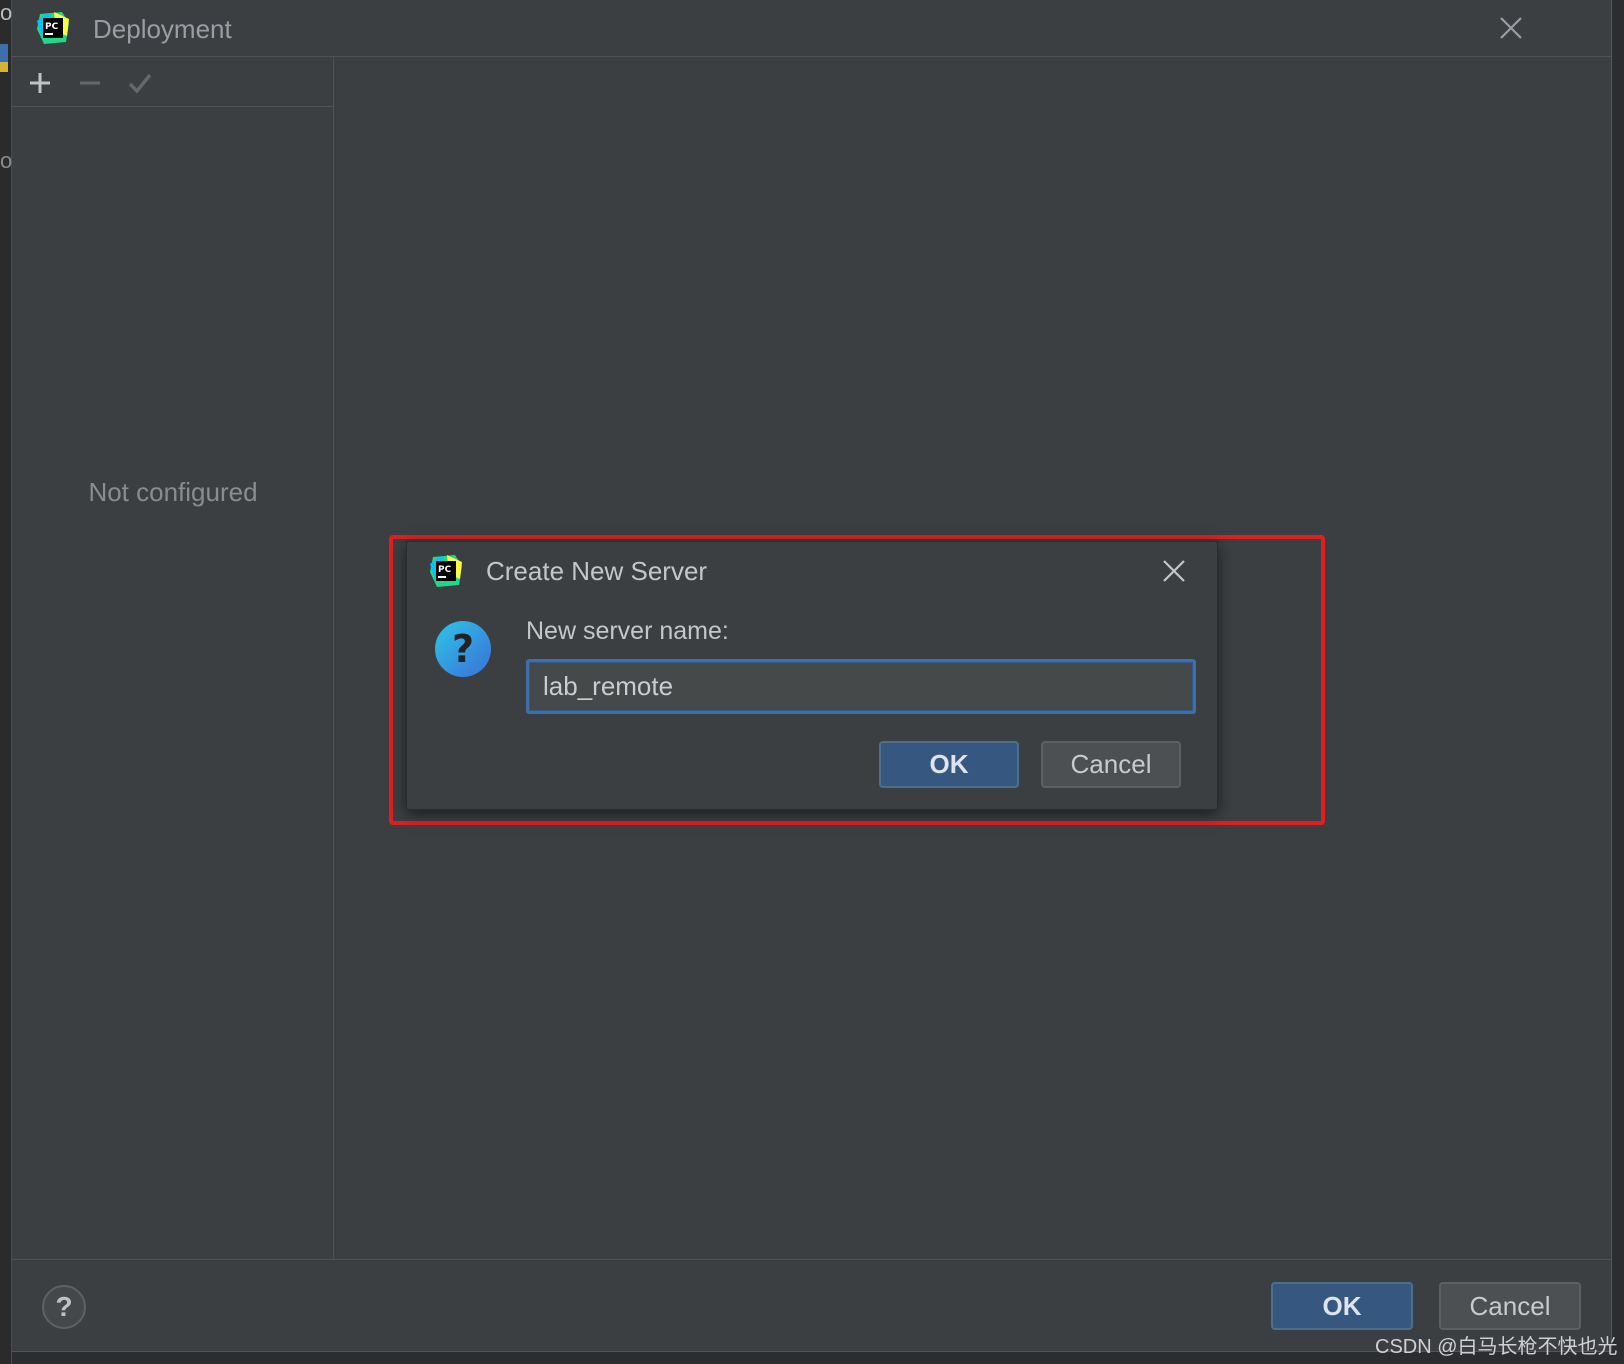 The width and height of the screenshot is (1624, 1364). I want to click on remove-server-button, so click(90, 83).